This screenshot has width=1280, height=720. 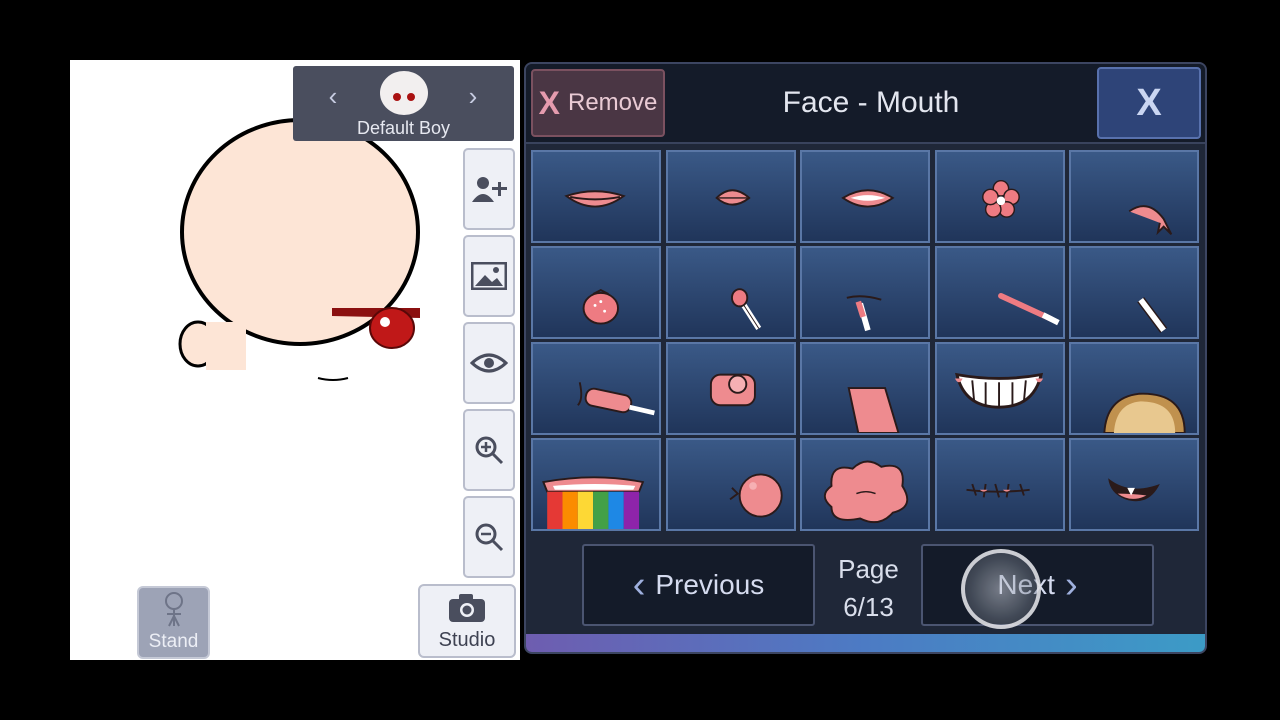 I want to click on page-indicator: Page 6/13, so click(x=868, y=588).